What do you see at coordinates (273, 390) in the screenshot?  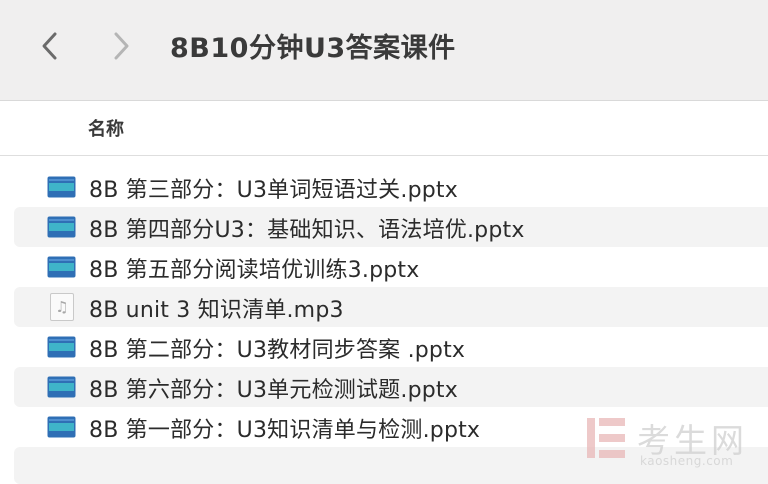 I see `file-name: 8B 第六部分：U3单元检测试题.pptx` at bounding box center [273, 390].